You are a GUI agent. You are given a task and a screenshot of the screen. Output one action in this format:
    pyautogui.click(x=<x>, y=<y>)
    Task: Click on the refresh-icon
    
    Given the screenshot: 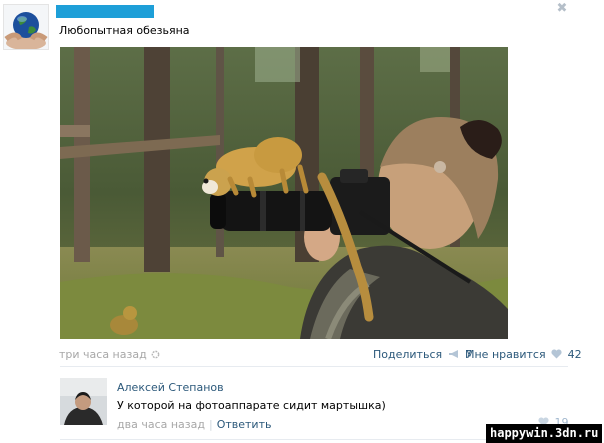 What is the action you would take?
    pyautogui.click(x=155, y=354)
    